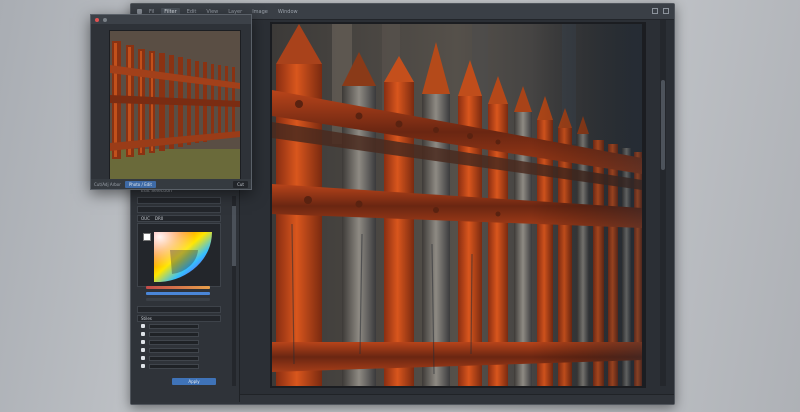 The height and width of the screenshot is (412, 800). What do you see at coordinates (178, 293) in the screenshot?
I see `saturation-slider` at bounding box center [178, 293].